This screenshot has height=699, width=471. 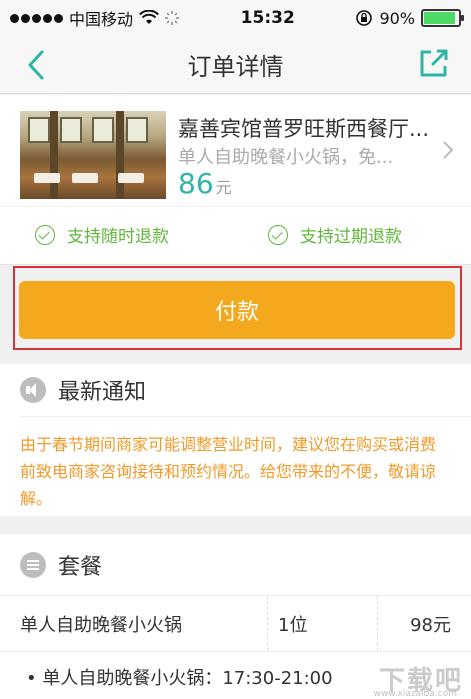 What do you see at coordinates (33, 390) in the screenshot?
I see `speaker-icon` at bounding box center [33, 390].